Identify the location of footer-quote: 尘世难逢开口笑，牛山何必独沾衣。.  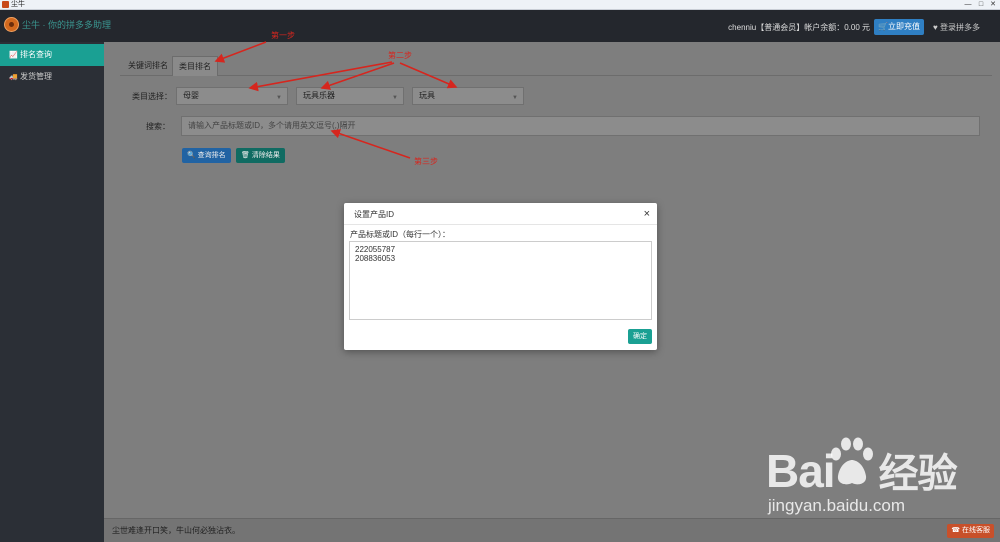
(176, 530).